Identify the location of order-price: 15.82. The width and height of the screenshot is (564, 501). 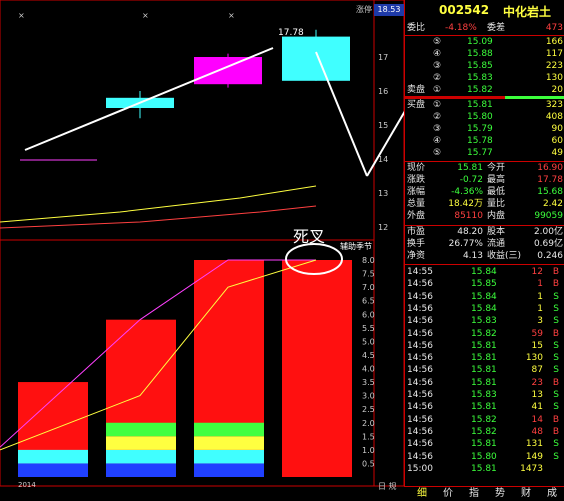
(480, 90).